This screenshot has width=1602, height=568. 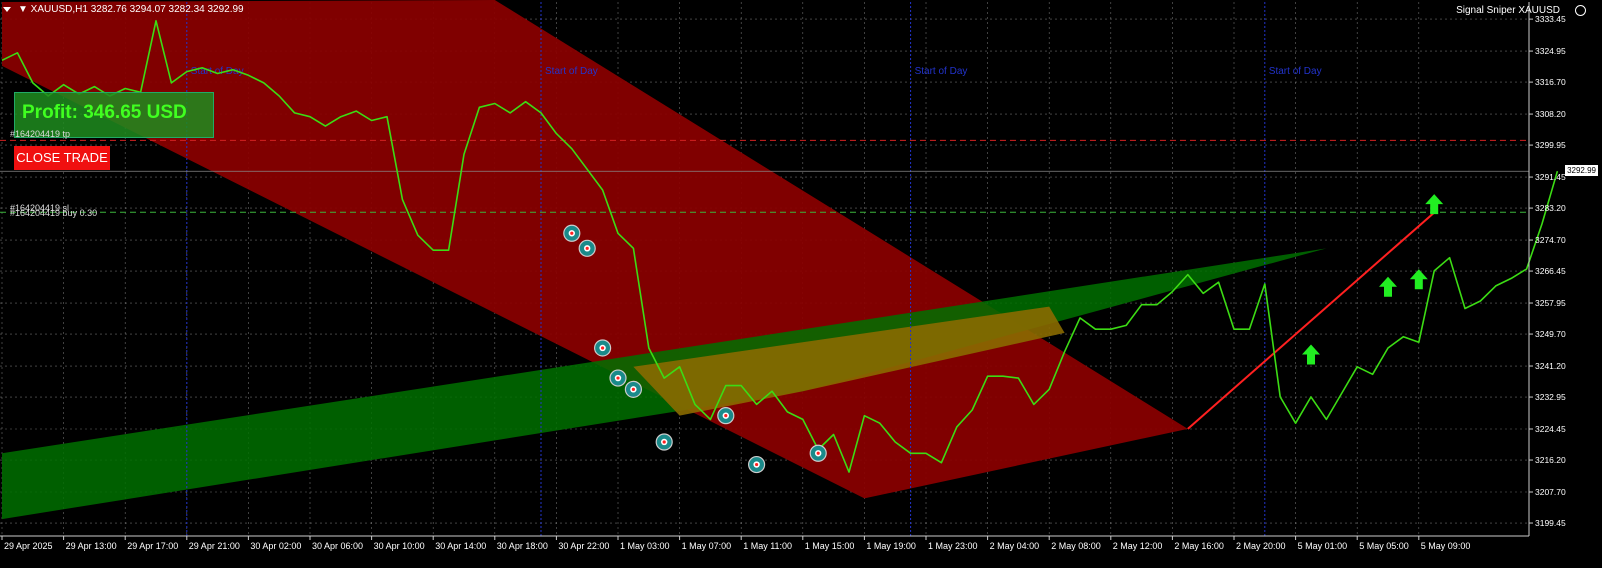 What do you see at coordinates (399, 546) in the screenshot?
I see `x-tick-label: 30 Apr 10:00` at bounding box center [399, 546].